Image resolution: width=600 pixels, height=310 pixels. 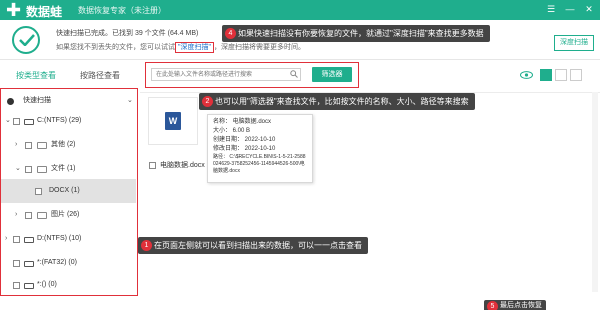 I want to click on scan-result-text: 快速扫描已完成。已找到 39 个文件 (64.4 MB), so click(x=127, y=33).